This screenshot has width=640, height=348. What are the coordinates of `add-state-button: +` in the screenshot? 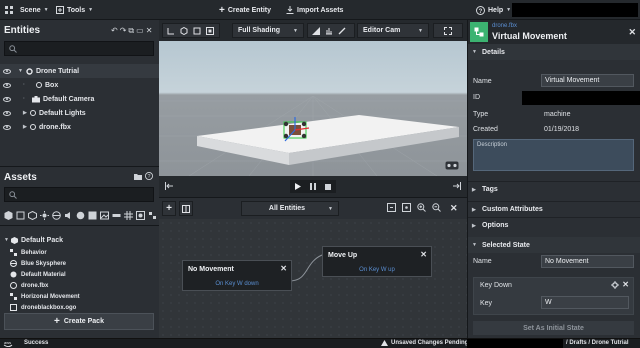 It's located at (169, 208).